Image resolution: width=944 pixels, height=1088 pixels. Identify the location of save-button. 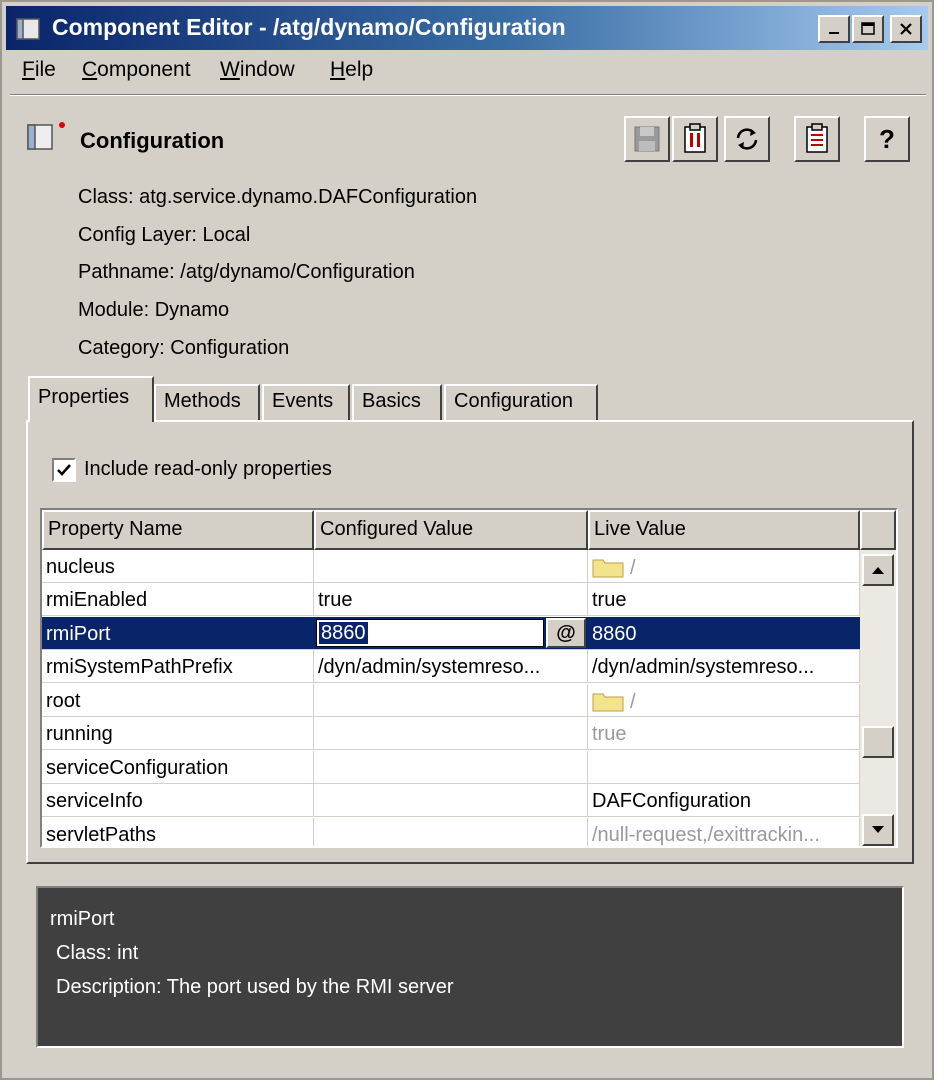
(647, 139).